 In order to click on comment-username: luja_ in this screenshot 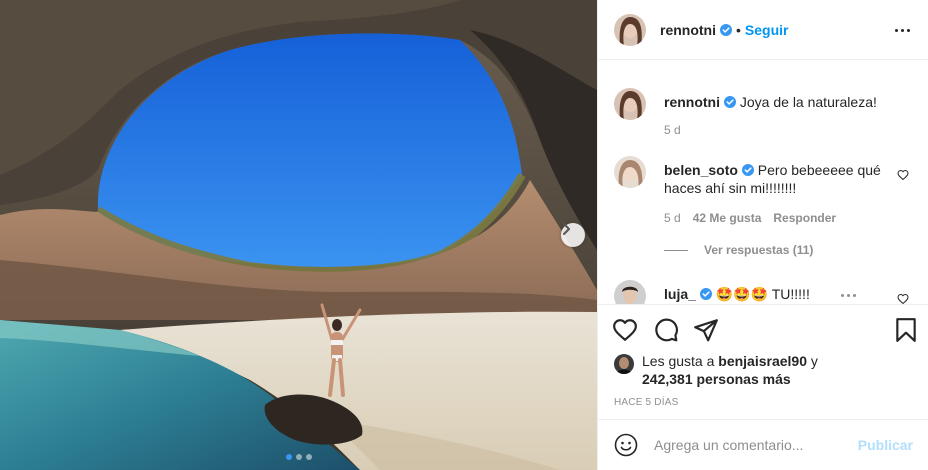, I will do `click(680, 294)`.